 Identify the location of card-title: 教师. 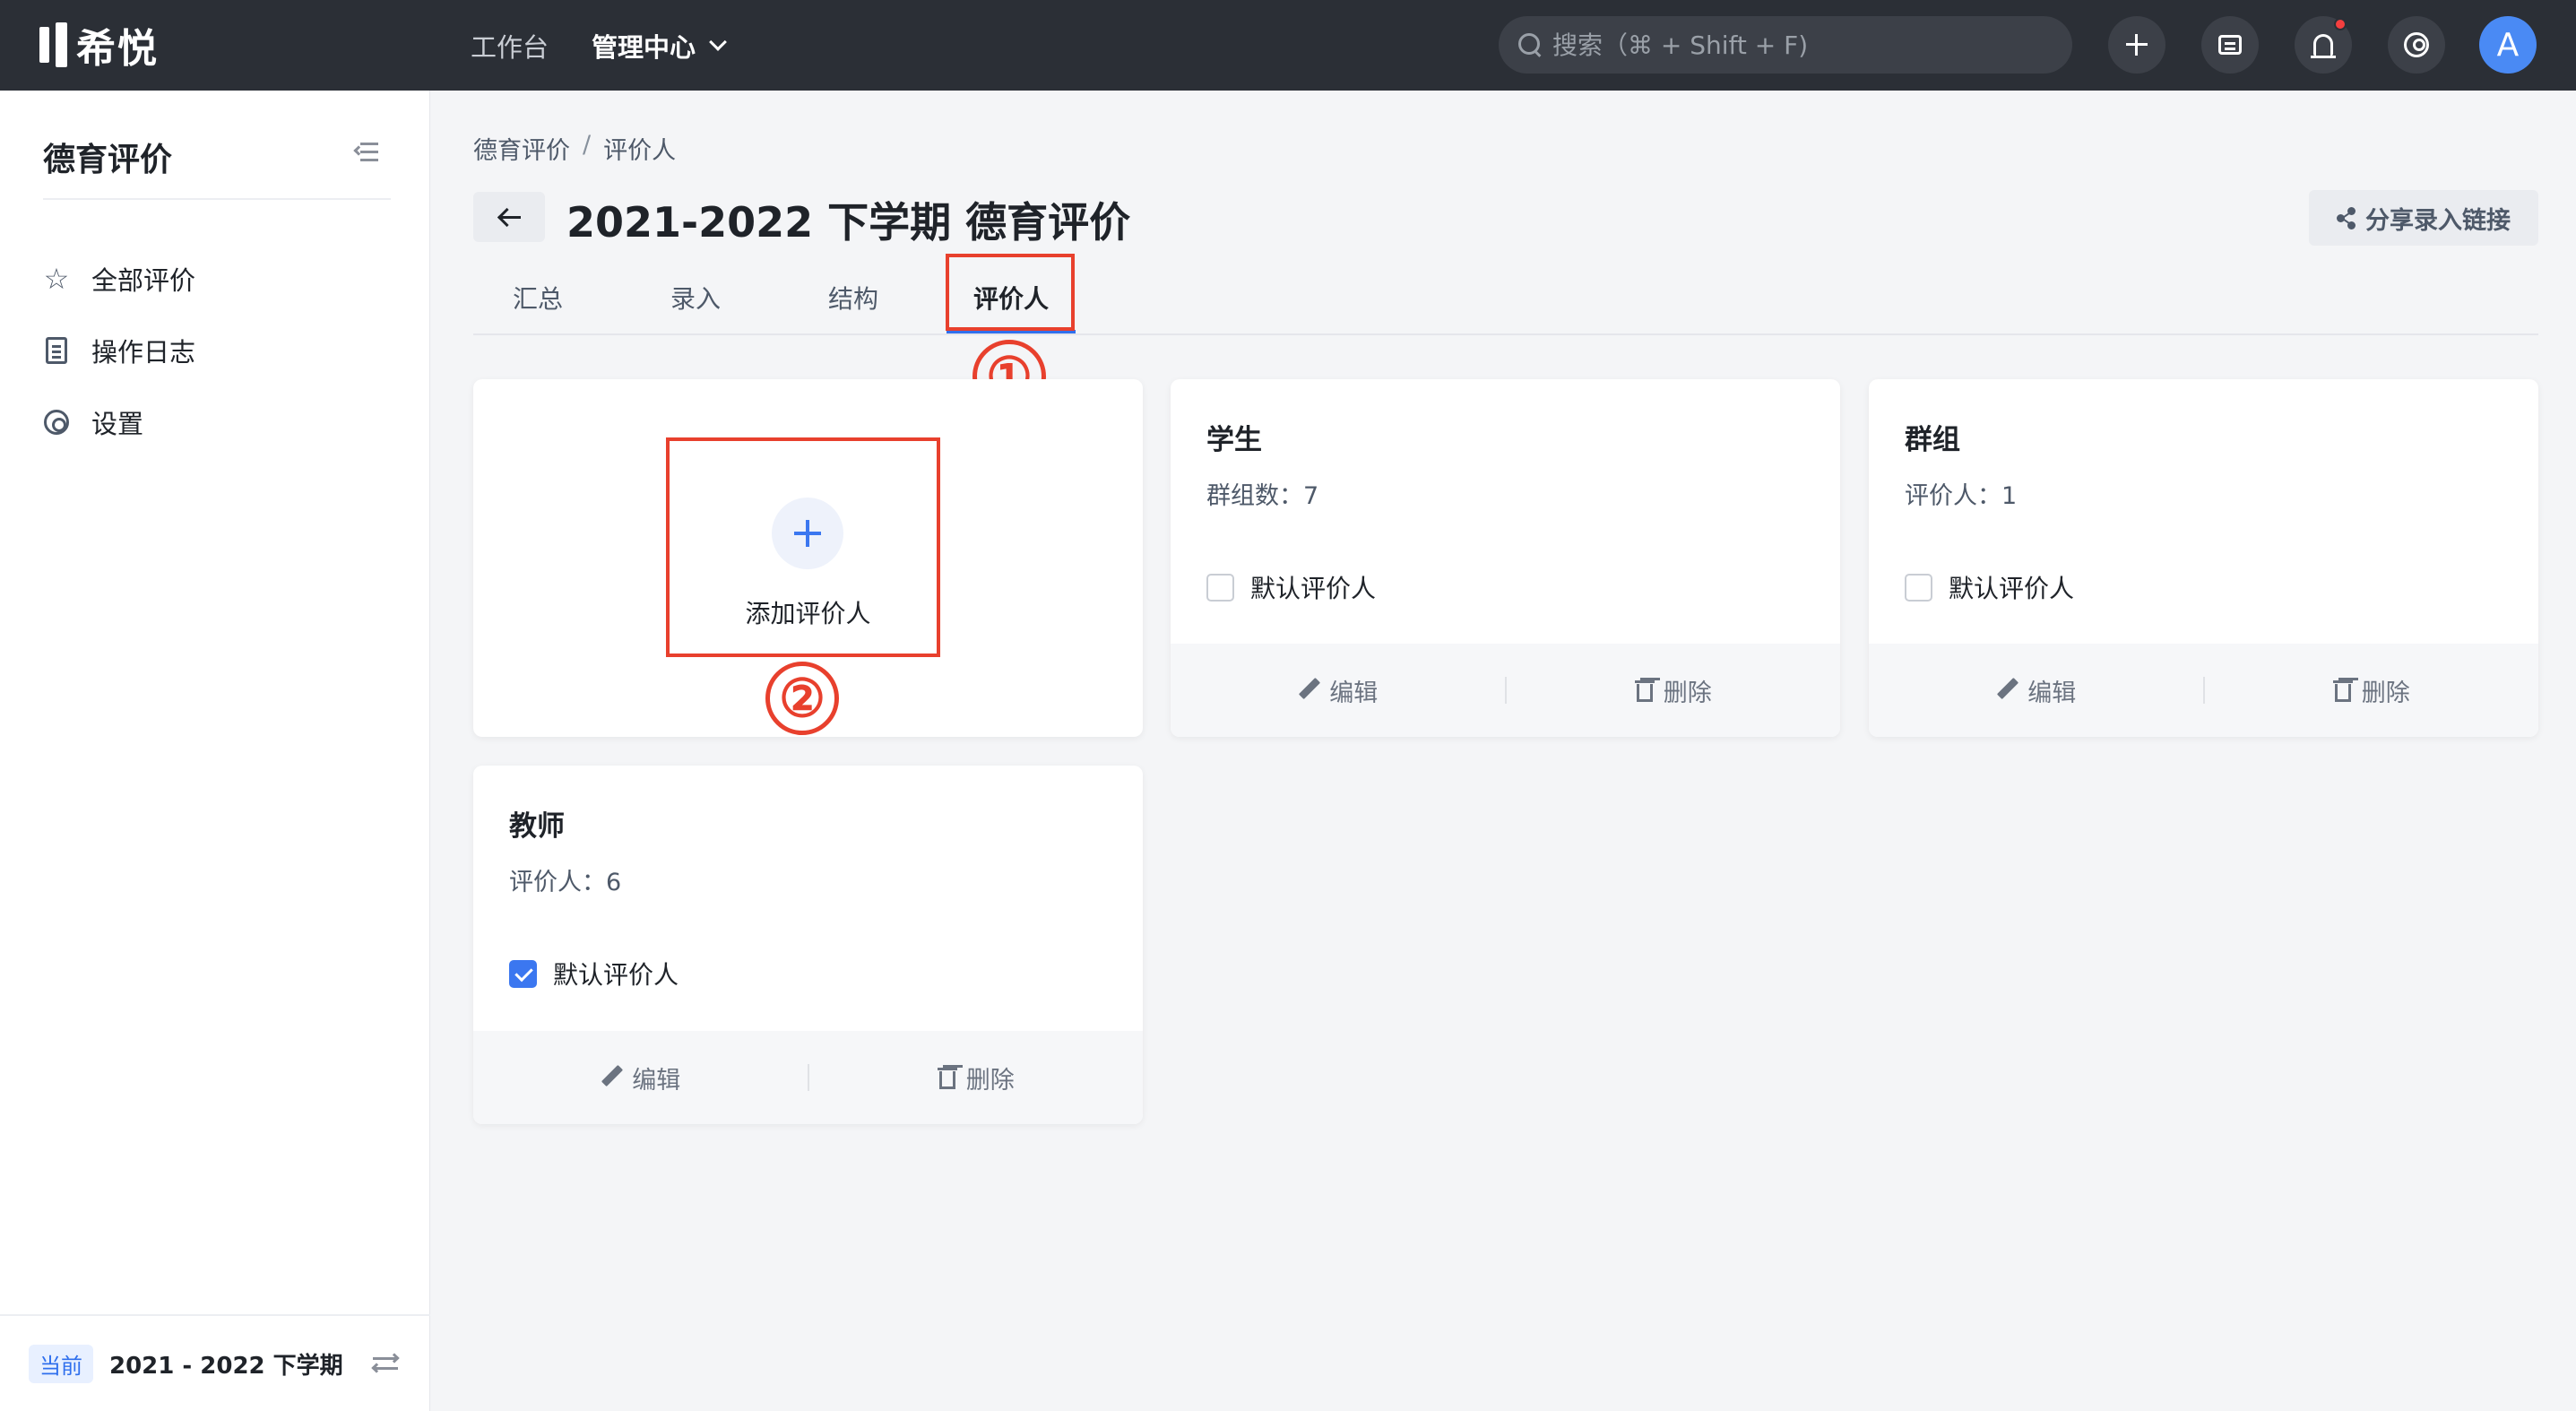
(537, 826).